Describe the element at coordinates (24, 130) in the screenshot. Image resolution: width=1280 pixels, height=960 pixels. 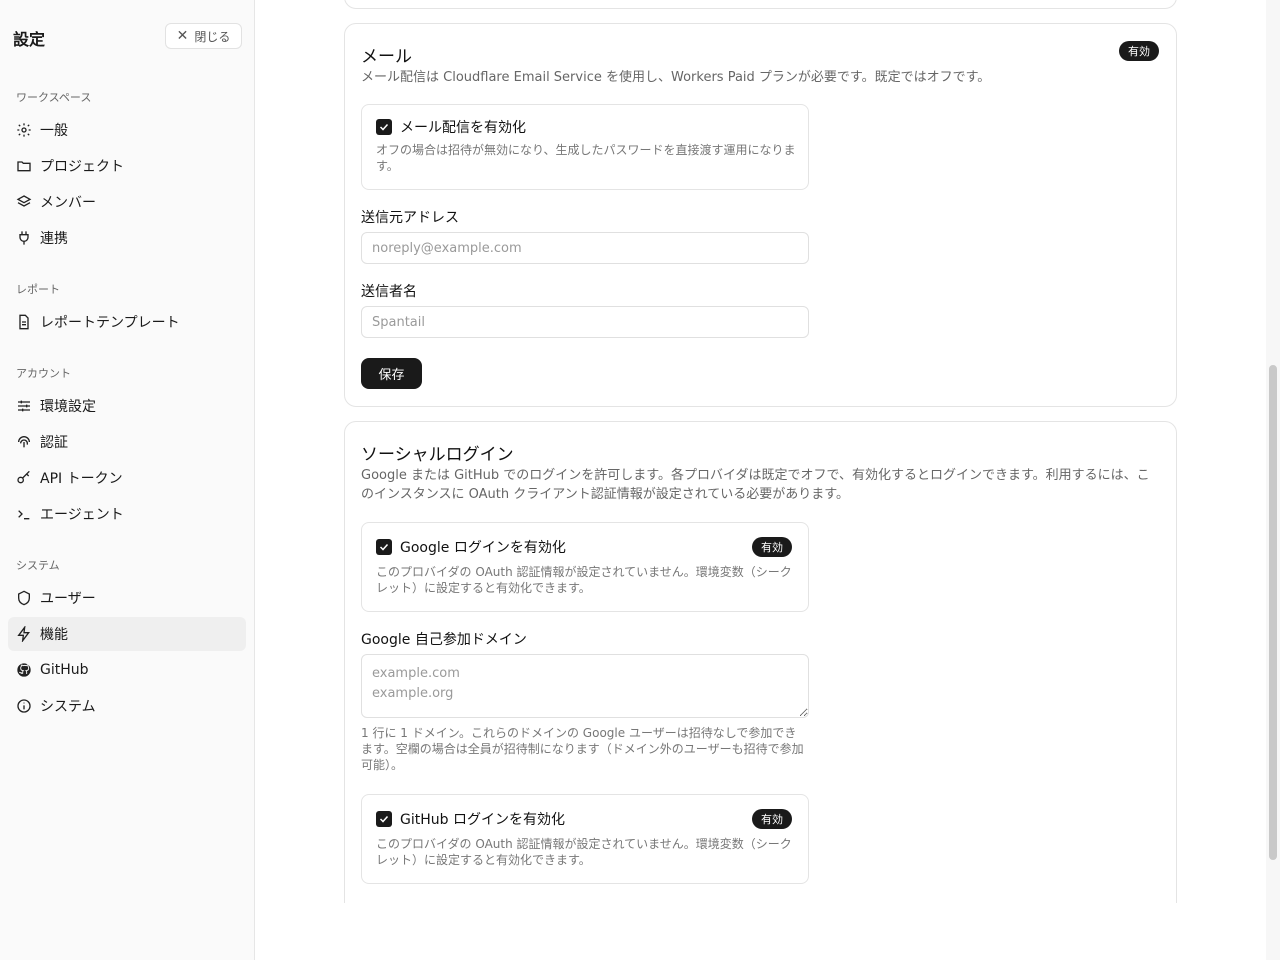
I see `gear-icon` at that location.